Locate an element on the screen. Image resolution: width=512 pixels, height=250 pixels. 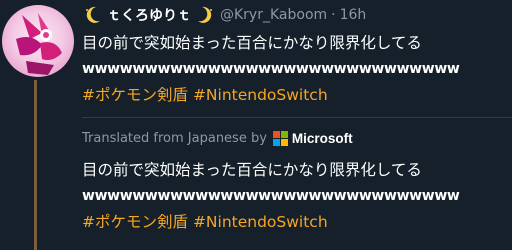
translation-attribution: Translated from Japanese by Microsoft is located at coordinates (217, 138).